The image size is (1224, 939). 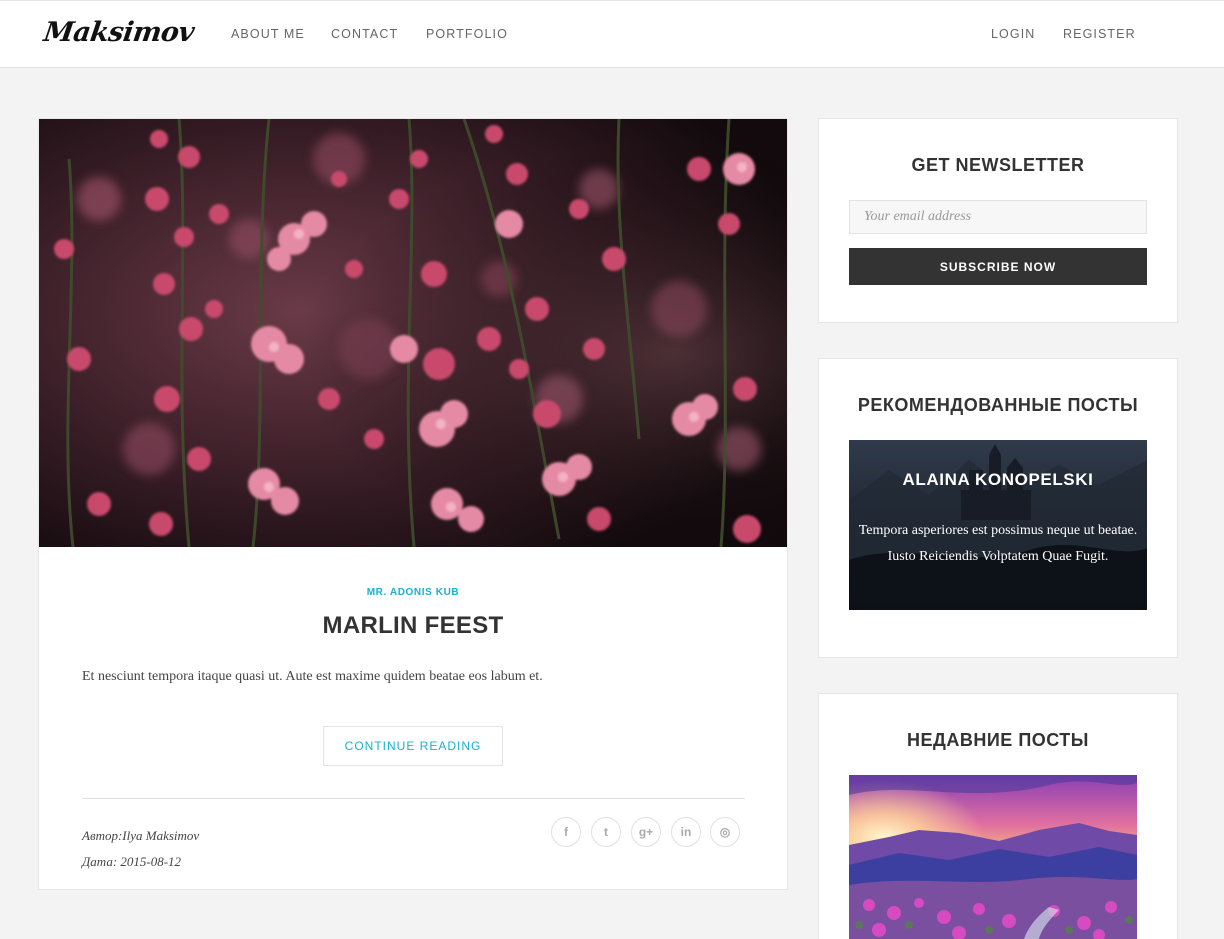 I want to click on nav-link-about-me: ABOUT ME, so click(x=268, y=34).